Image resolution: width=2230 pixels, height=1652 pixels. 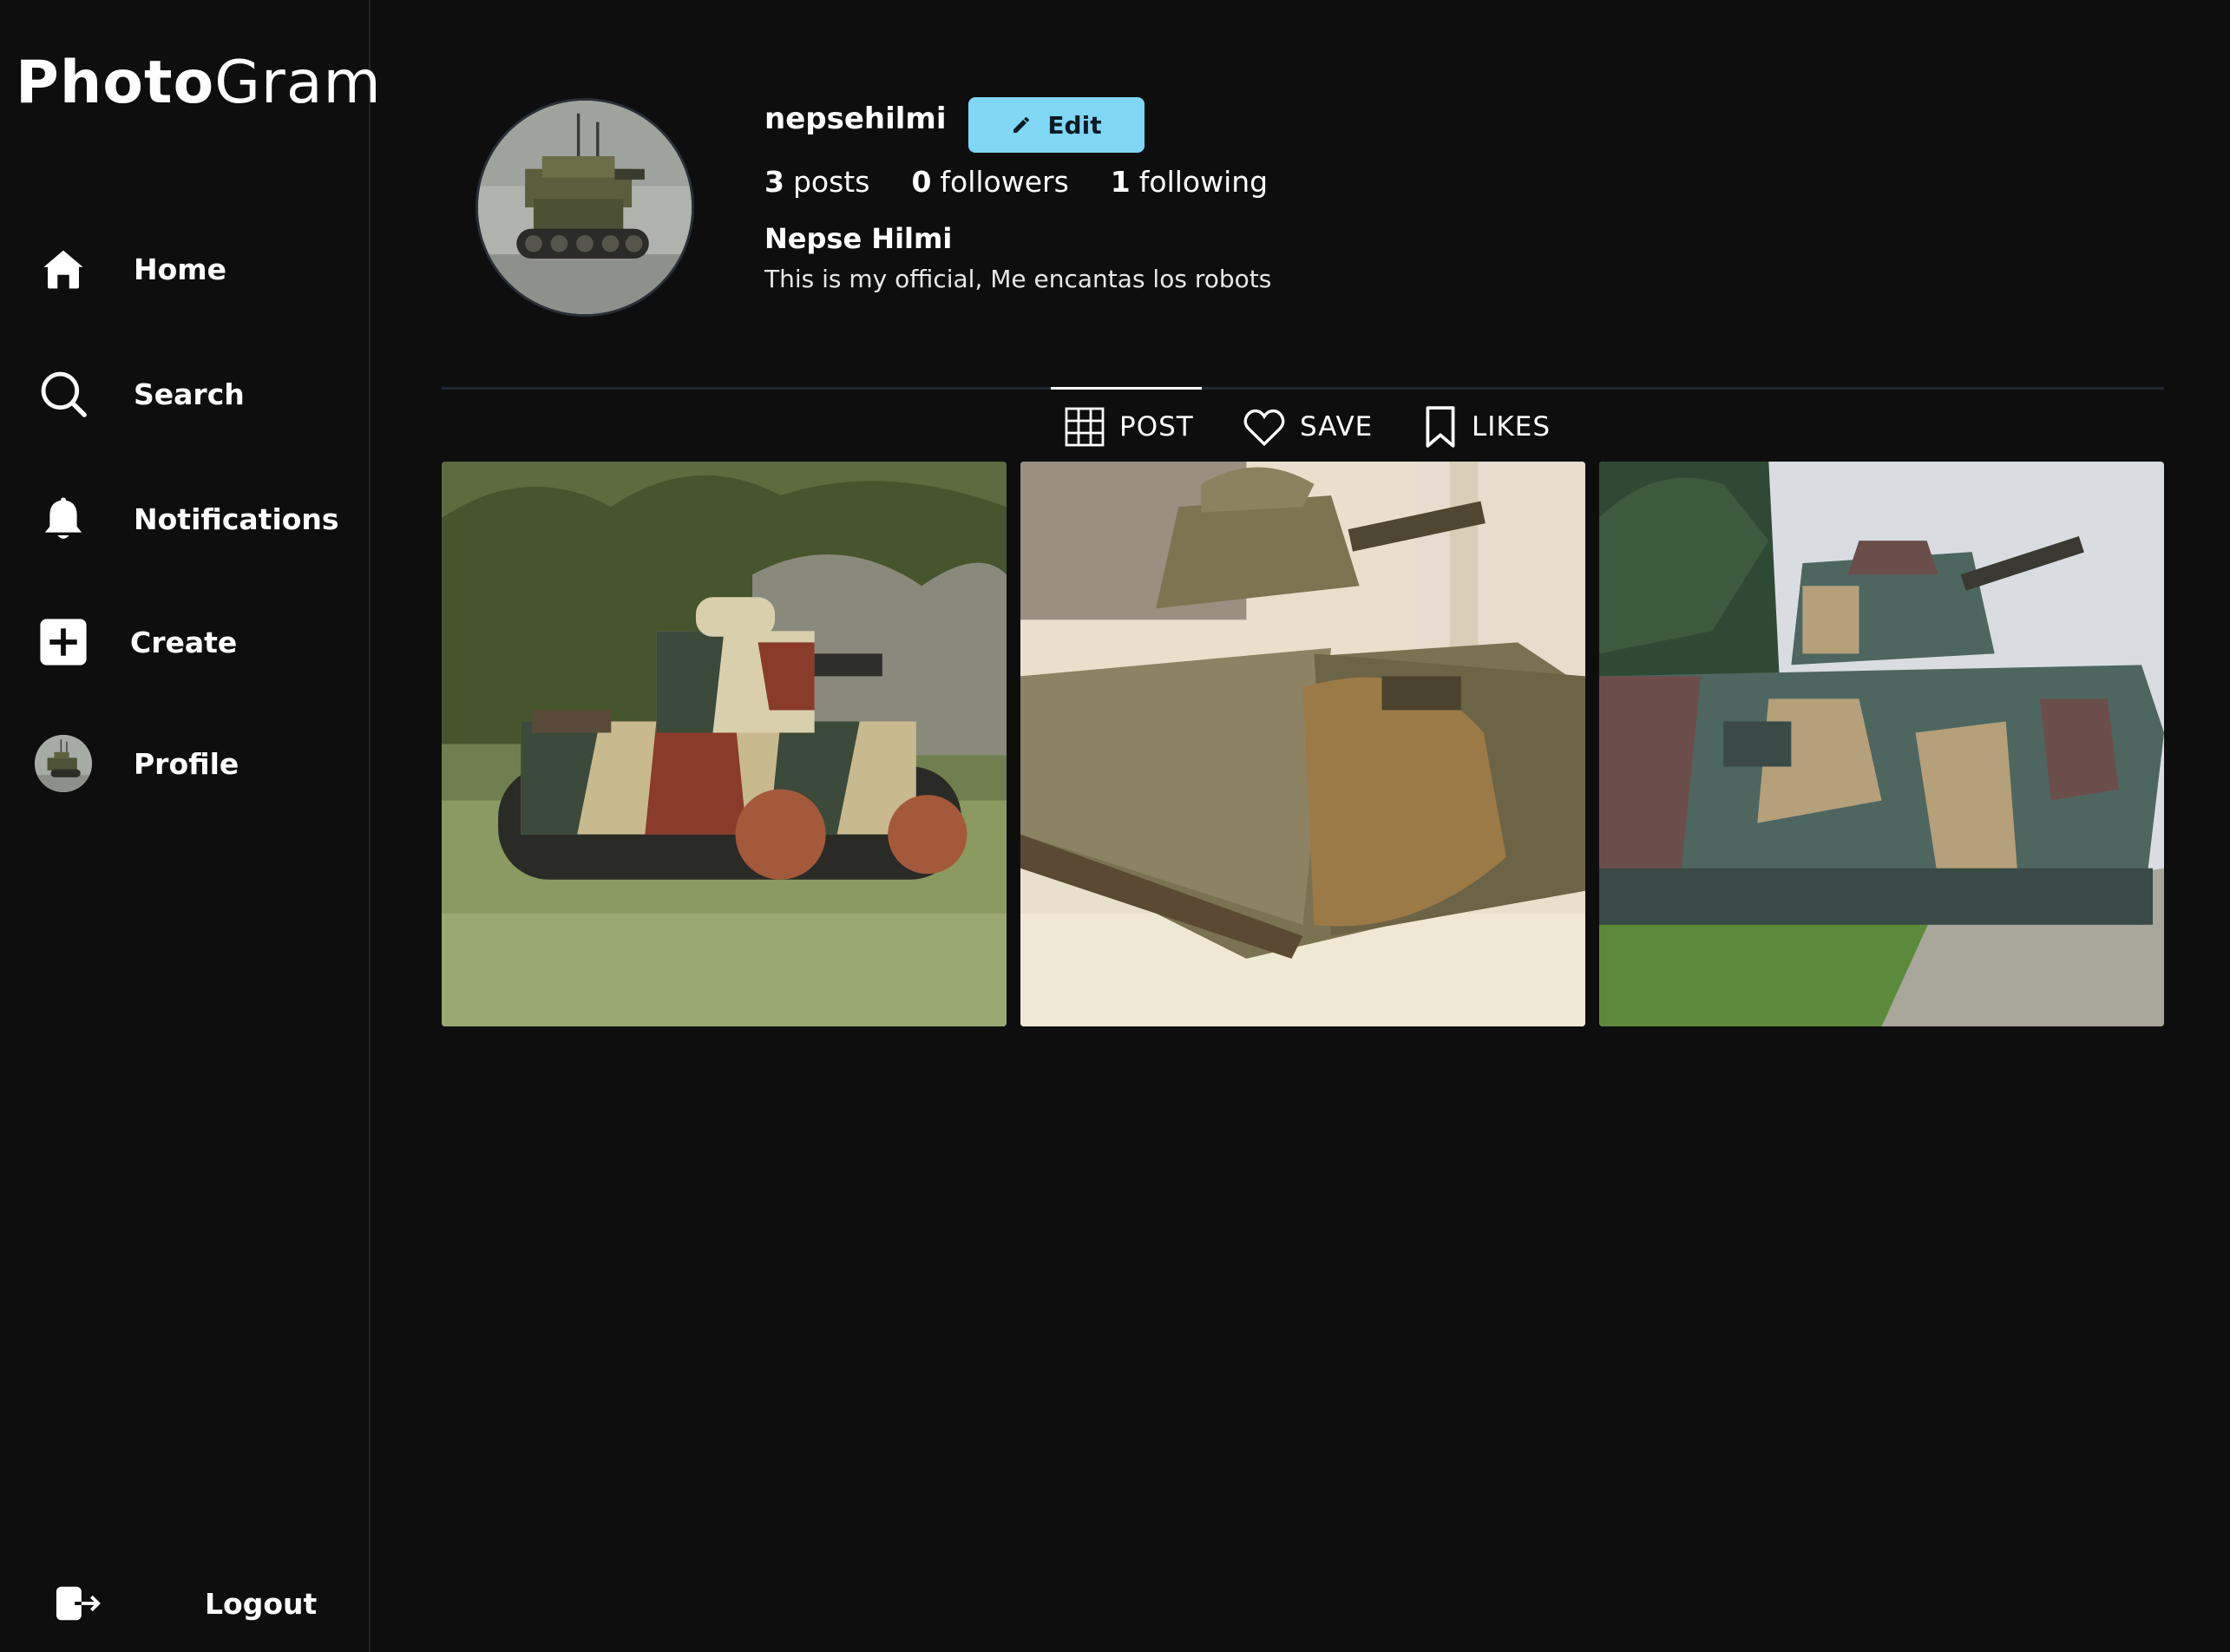 I want to click on tab-post: POST, so click(x=1129, y=427).